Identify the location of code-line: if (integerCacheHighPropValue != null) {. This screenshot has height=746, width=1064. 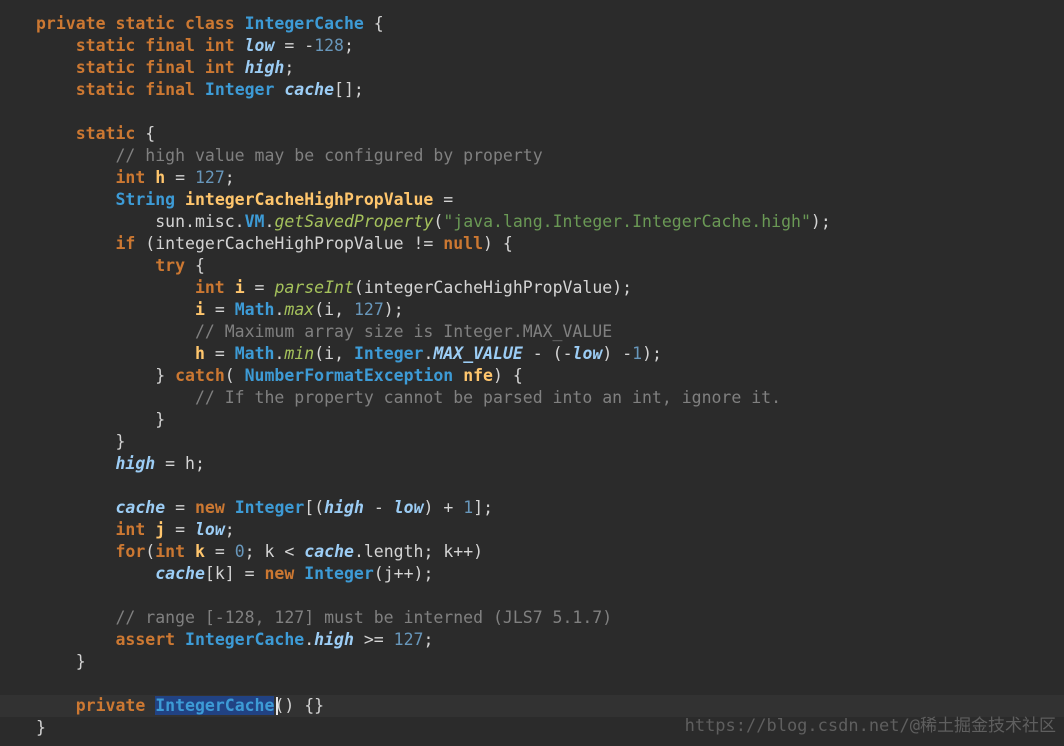
(274, 244).